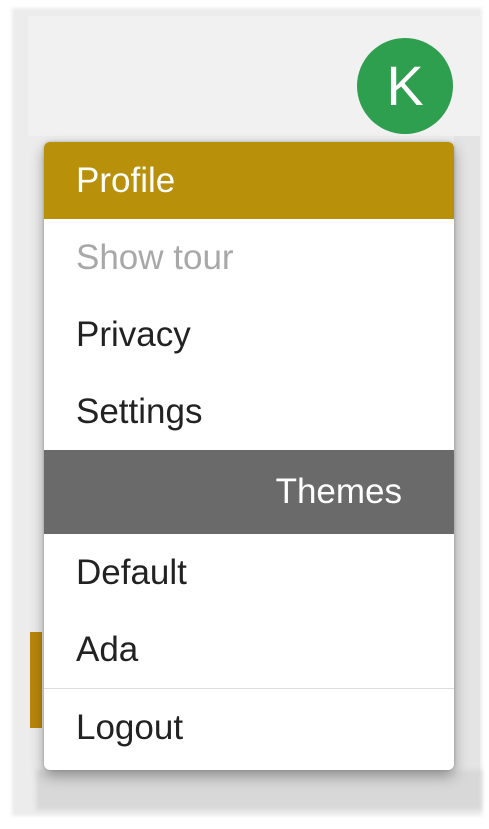  What do you see at coordinates (249, 334) in the screenshot?
I see `menu-item-privacy: Privacy` at bounding box center [249, 334].